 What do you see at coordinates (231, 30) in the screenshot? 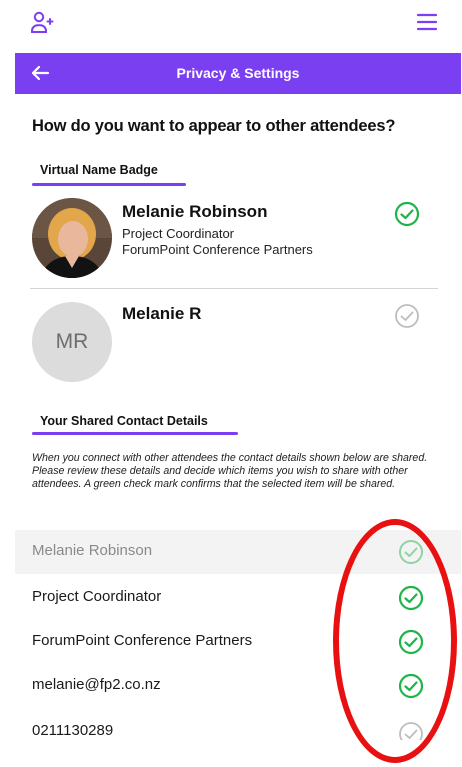
I see `top-bar` at bounding box center [231, 30].